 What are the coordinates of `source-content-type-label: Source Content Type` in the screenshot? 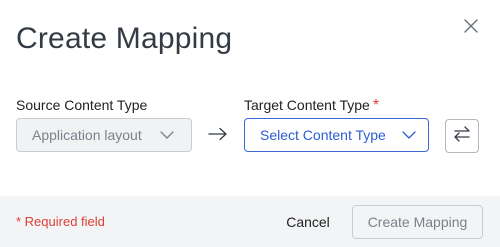 It's located at (82, 105).